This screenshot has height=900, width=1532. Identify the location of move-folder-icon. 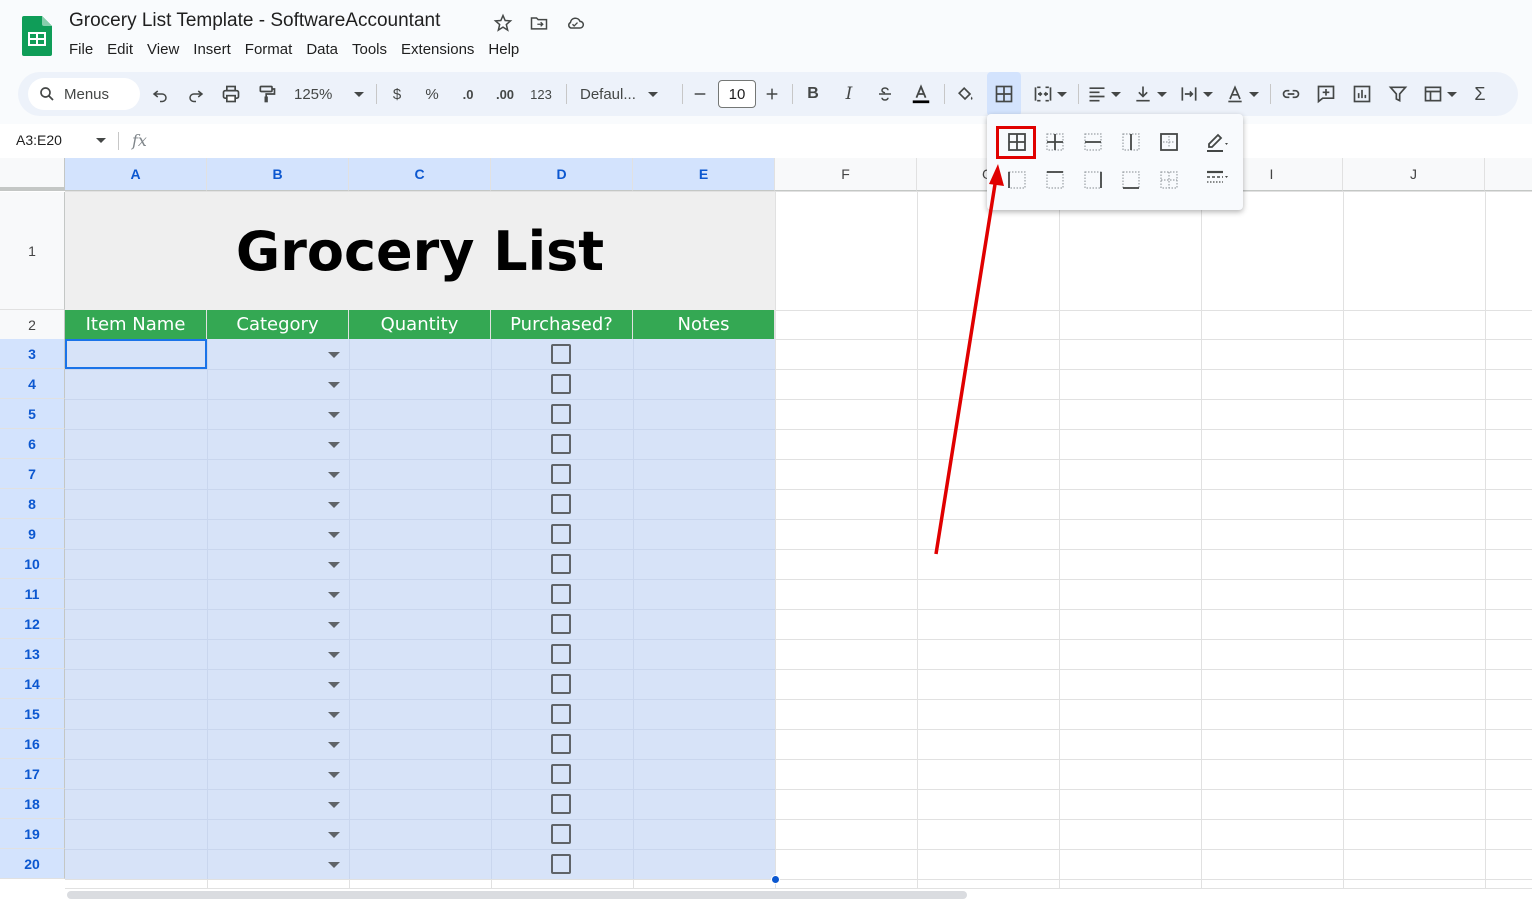
(539, 23).